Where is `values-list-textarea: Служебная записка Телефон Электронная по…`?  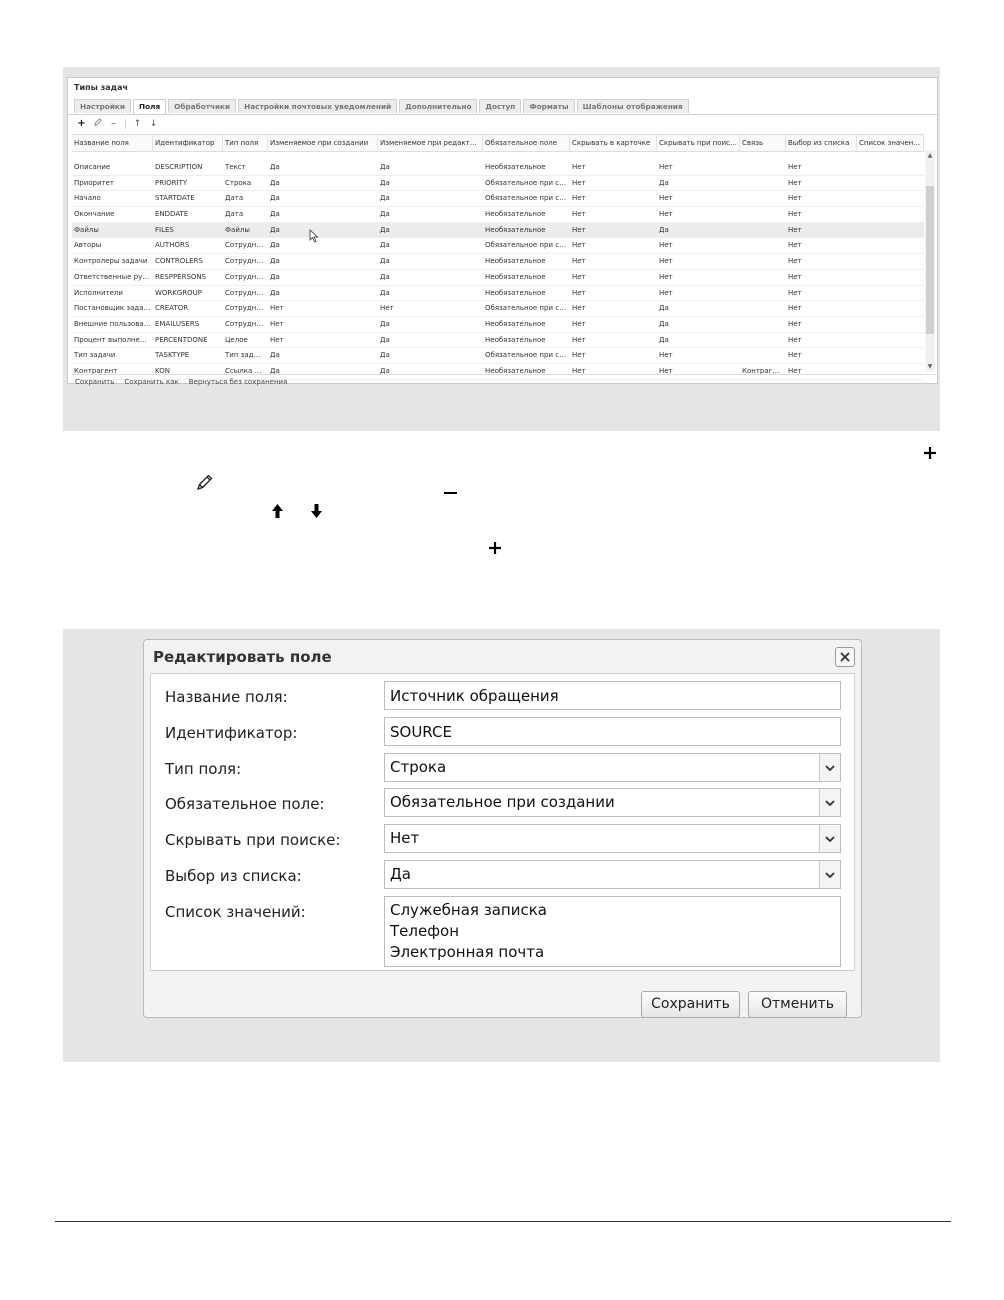 values-list-textarea: Служебная записка Телефон Электронная по… is located at coordinates (612, 931).